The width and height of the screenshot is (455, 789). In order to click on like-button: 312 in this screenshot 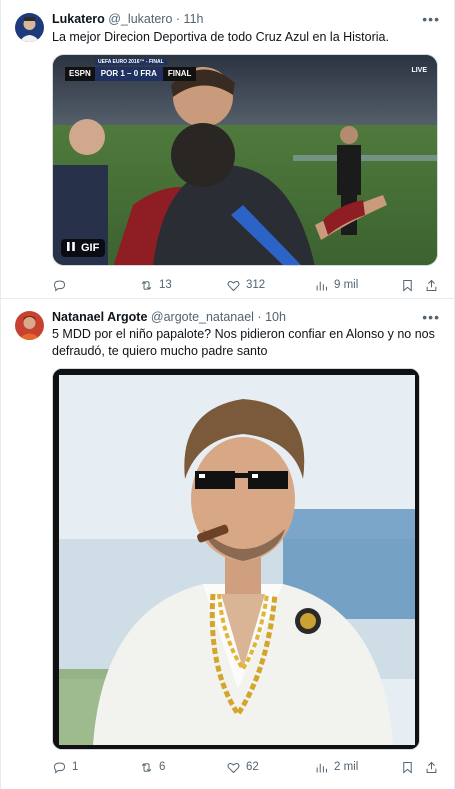, I will do `click(245, 285)`.